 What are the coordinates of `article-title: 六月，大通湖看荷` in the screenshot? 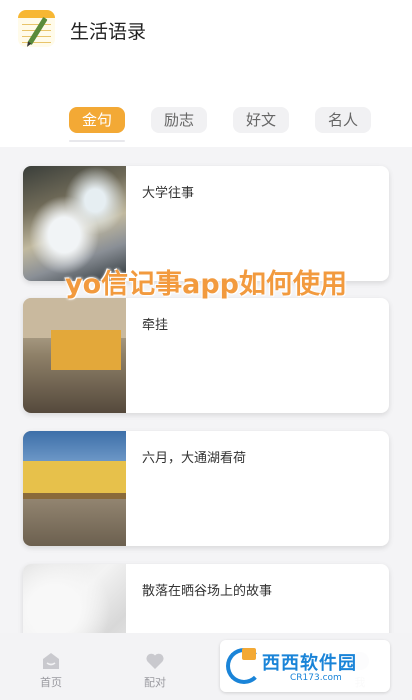 It's located at (194, 458).